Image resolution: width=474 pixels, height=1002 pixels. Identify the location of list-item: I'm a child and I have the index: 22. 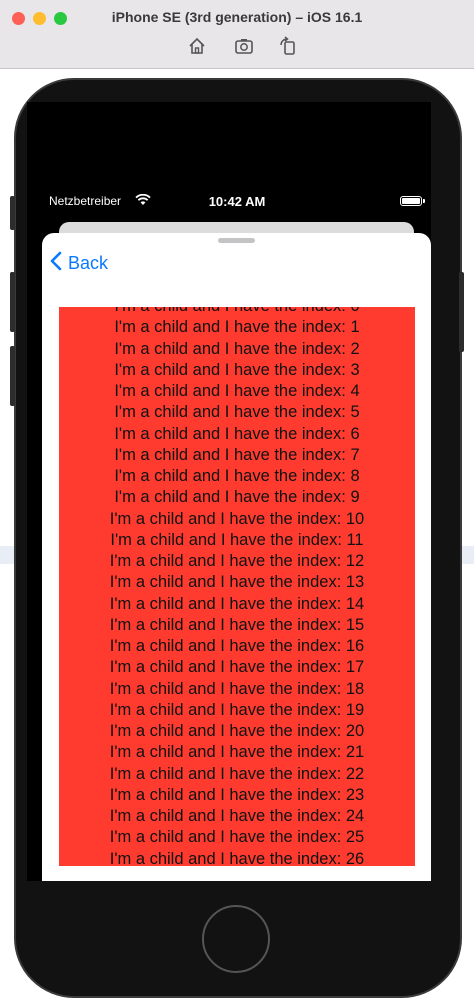
(237, 773).